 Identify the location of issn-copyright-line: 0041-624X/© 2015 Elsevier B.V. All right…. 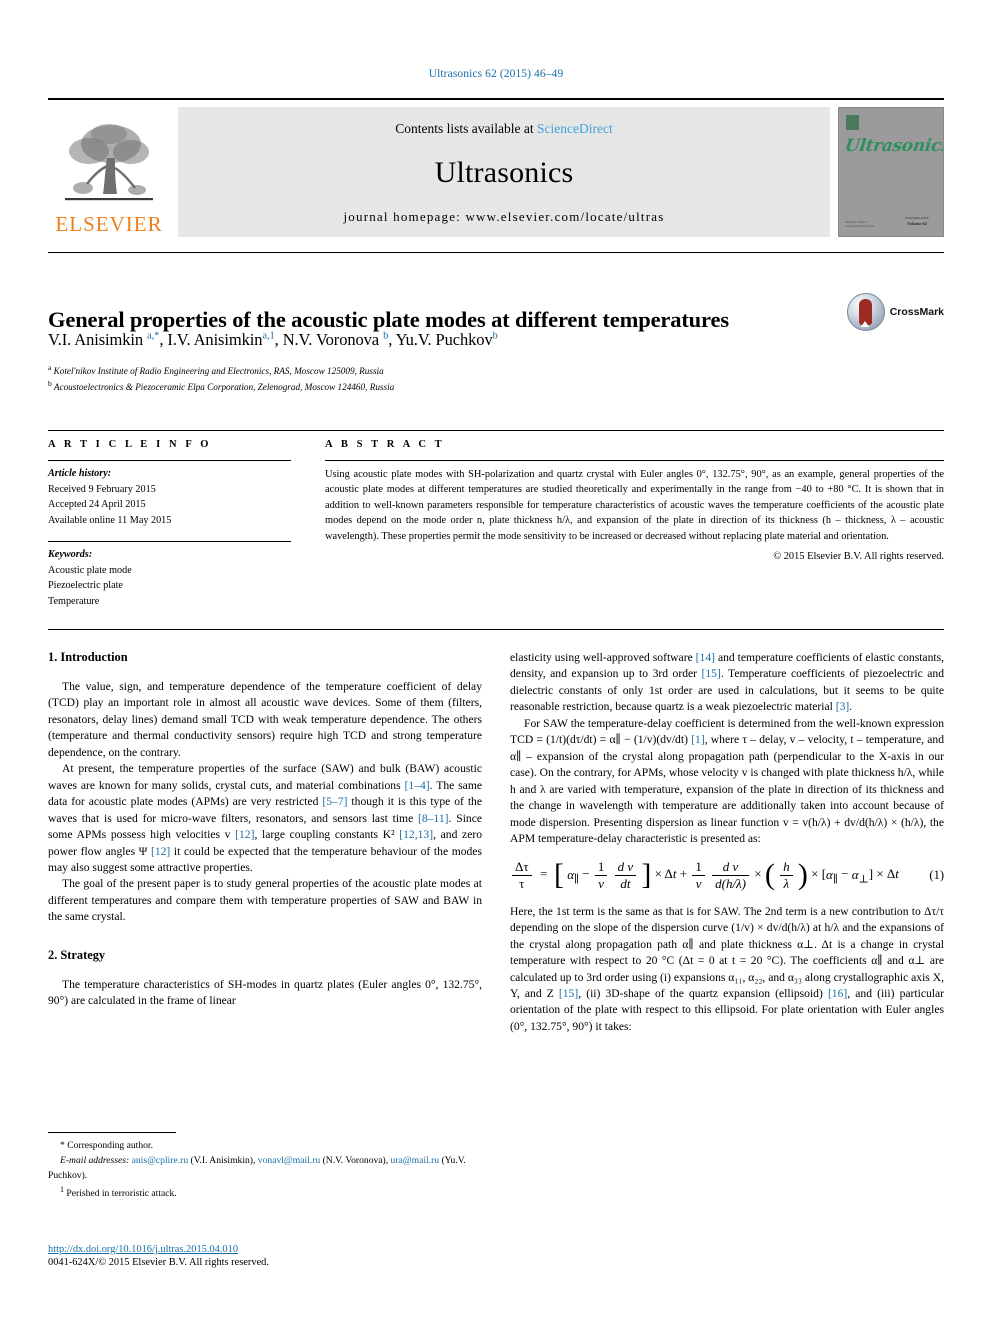
(158, 1262).